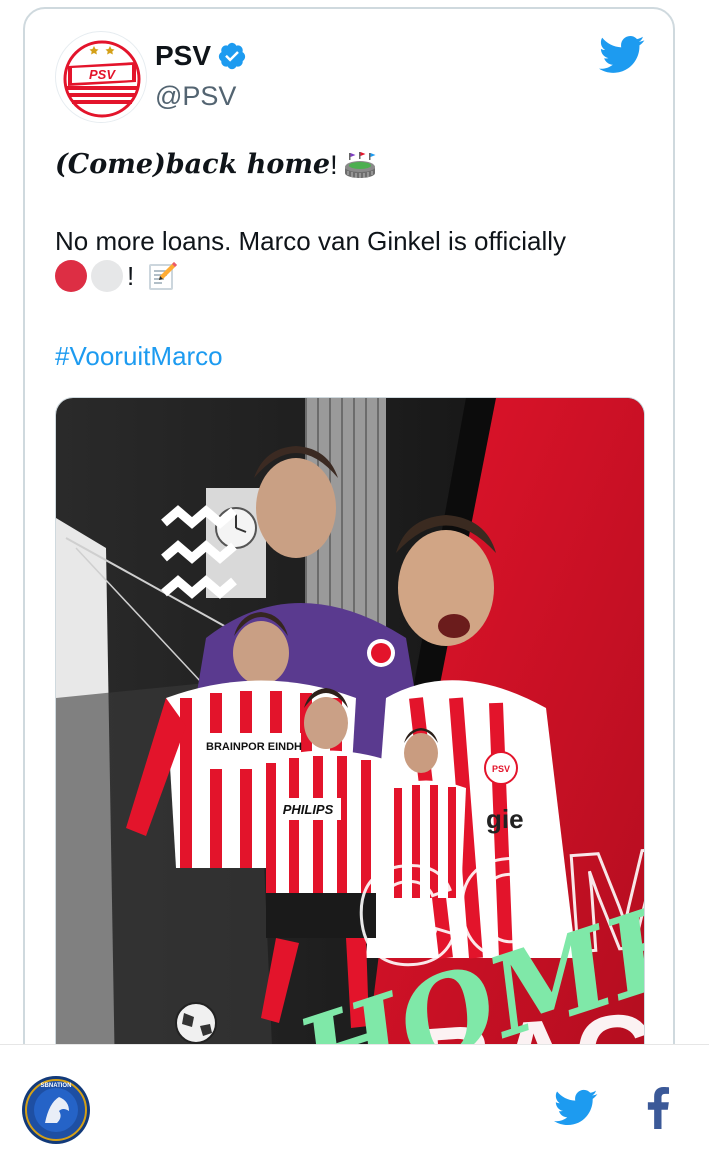  What do you see at coordinates (107, 276) in the screenshot?
I see `white-circle-emoji` at bounding box center [107, 276].